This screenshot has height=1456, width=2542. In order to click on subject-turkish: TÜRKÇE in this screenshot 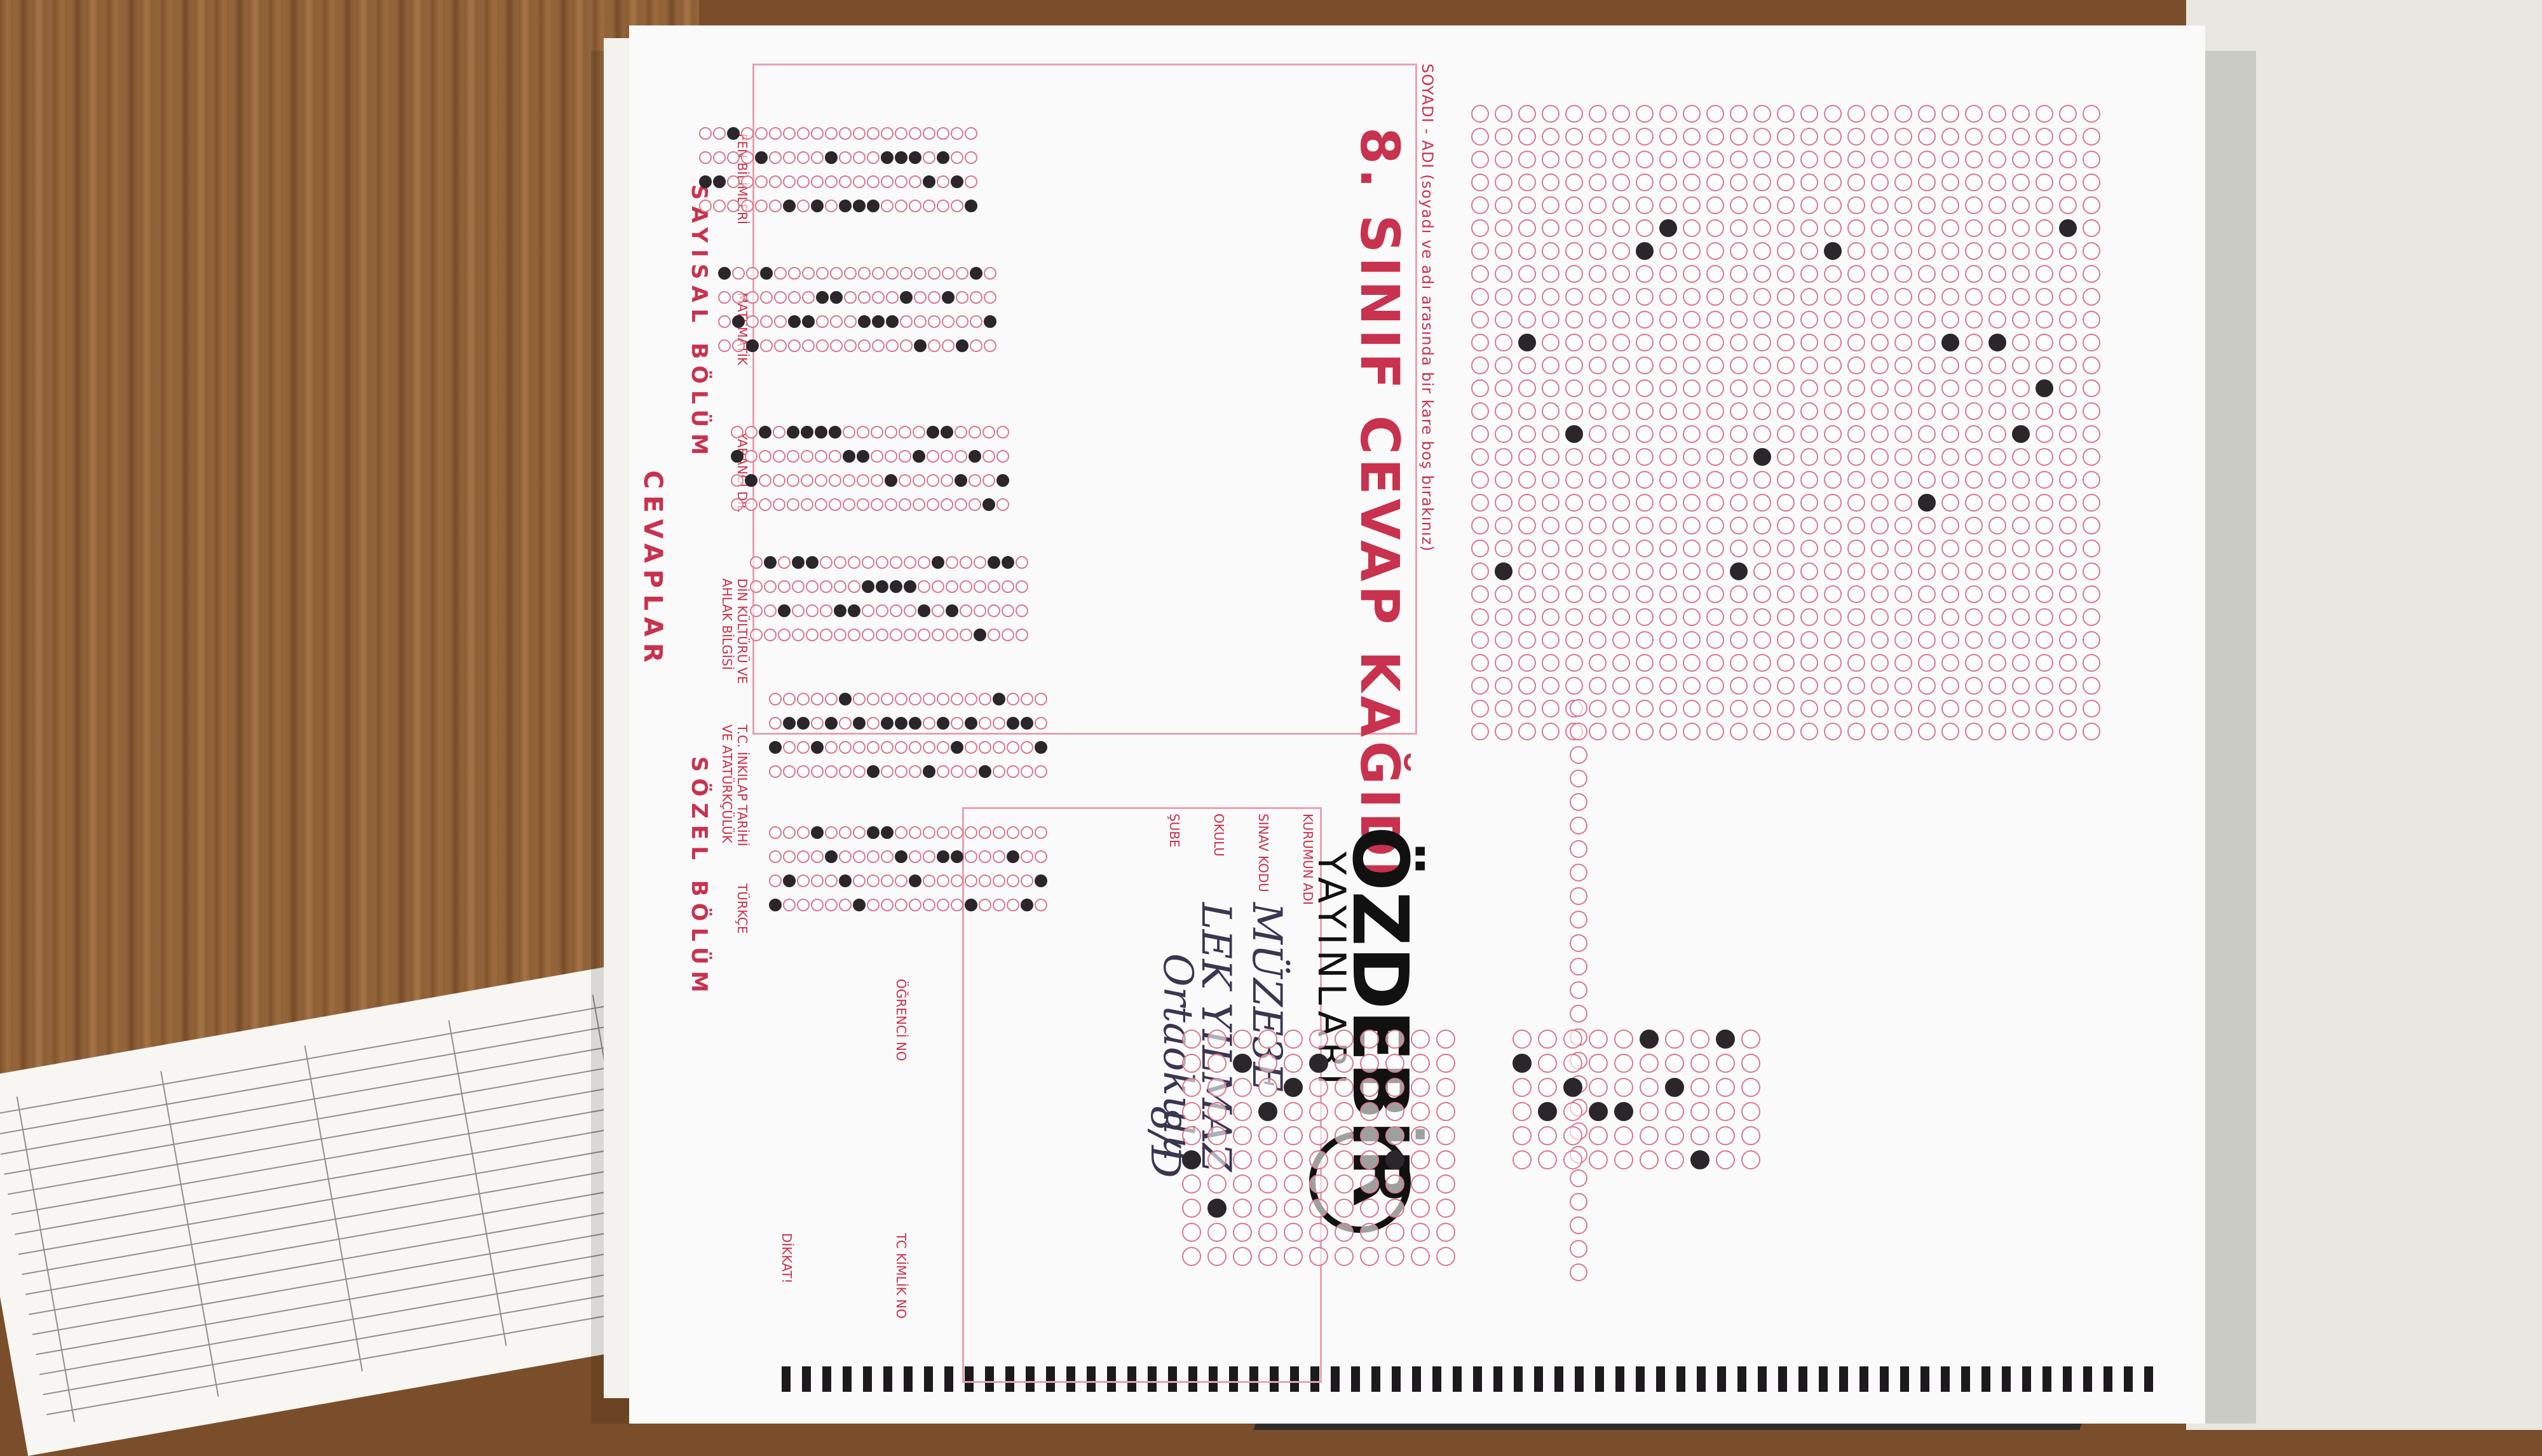, I will do `click(742, 908)`.